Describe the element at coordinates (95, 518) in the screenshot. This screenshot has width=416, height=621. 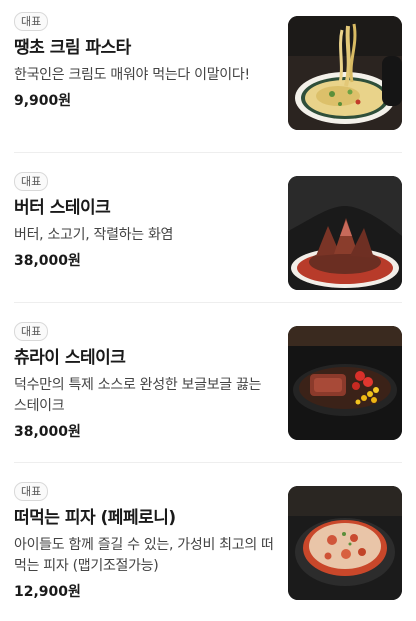
I see `menu-item-name: 떠먹는 피자 (페페로니)` at that location.